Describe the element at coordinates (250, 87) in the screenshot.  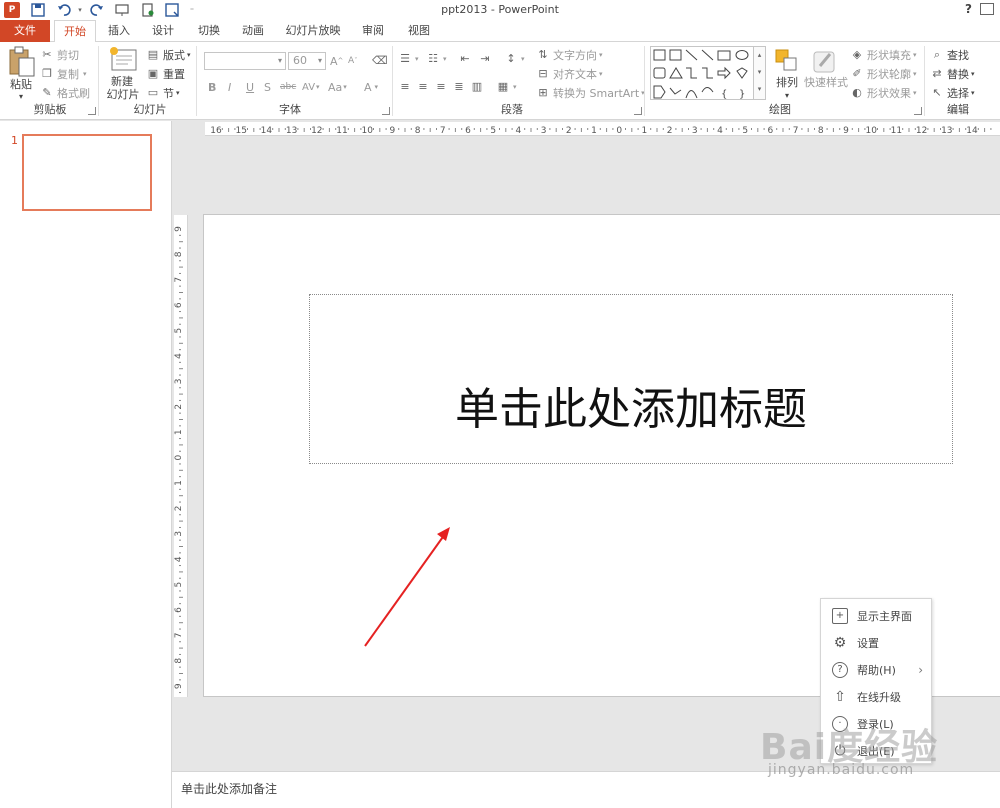
I see `underline-button: U` at that location.